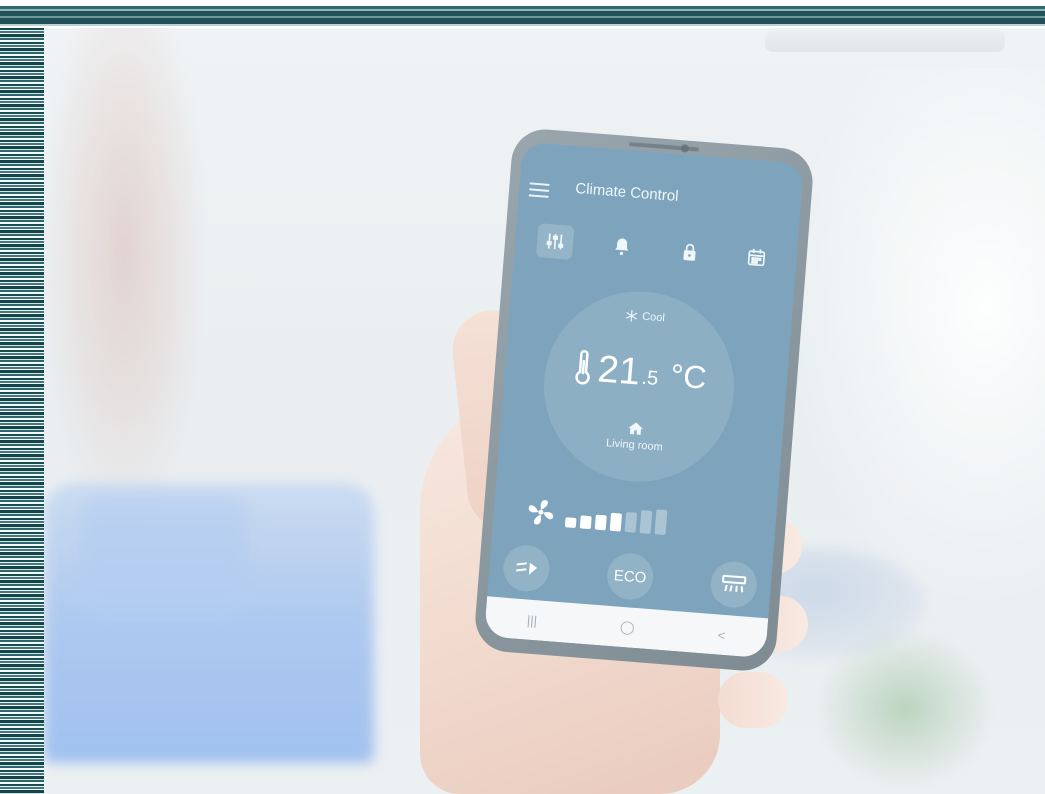 The width and height of the screenshot is (1045, 794). I want to click on tab-settings, so click(555, 241).